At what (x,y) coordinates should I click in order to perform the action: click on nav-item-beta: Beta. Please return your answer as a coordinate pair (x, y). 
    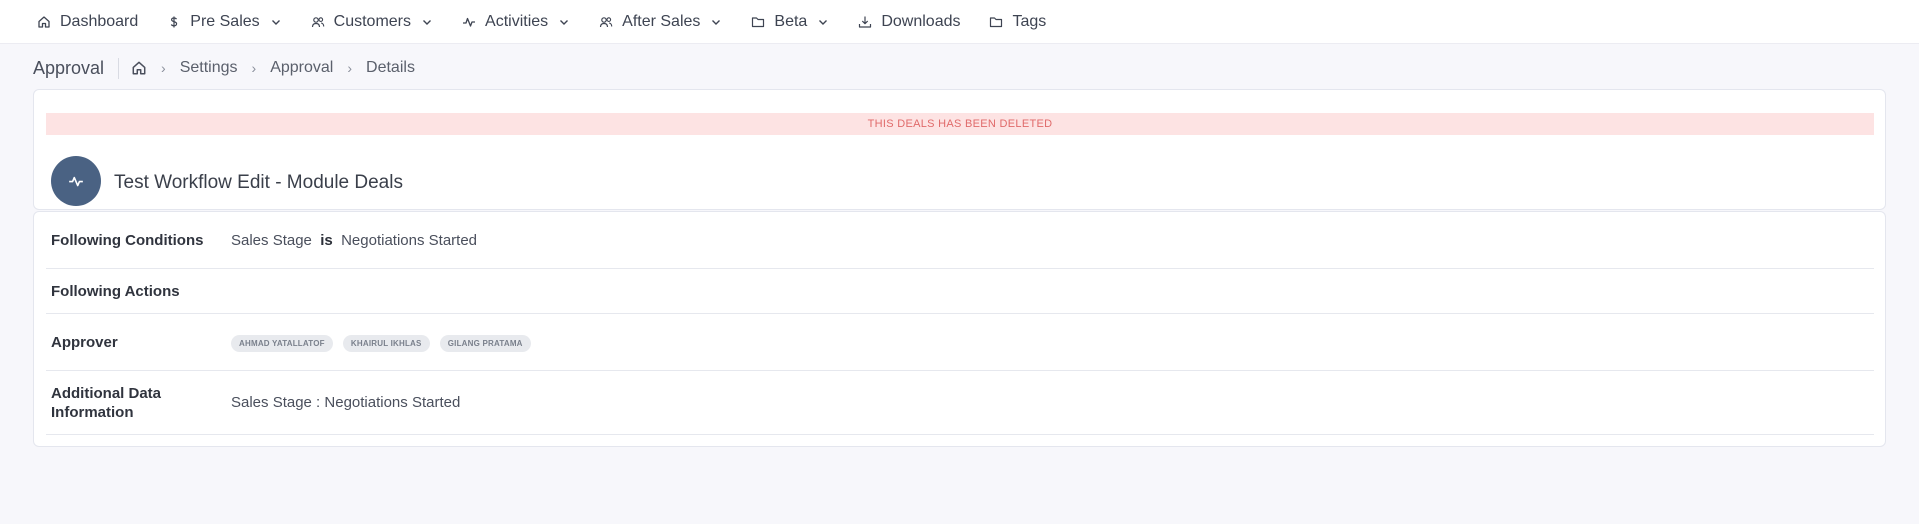
    Looking at the image, I should click on (789, 22).